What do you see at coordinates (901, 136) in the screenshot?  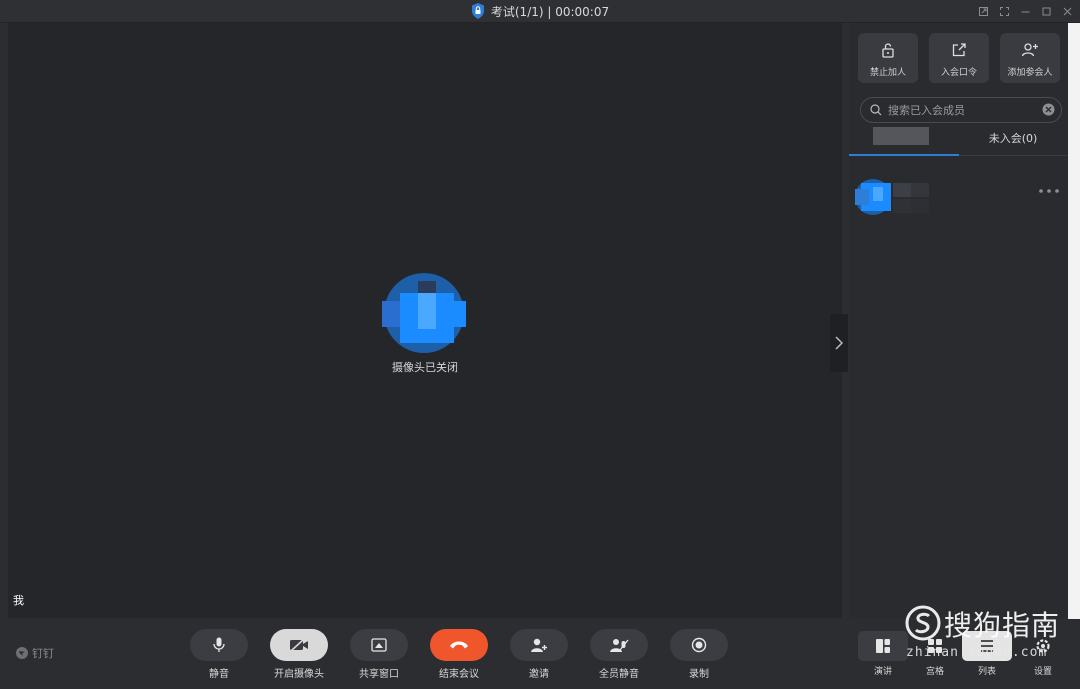 I see `tab-joined-label-blurred` at bounding box center [901, 136].